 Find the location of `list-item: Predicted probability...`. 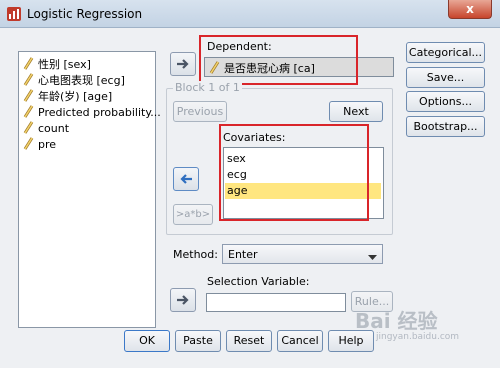

list-item: Predicted probability... is located at coordinates (92, 113).